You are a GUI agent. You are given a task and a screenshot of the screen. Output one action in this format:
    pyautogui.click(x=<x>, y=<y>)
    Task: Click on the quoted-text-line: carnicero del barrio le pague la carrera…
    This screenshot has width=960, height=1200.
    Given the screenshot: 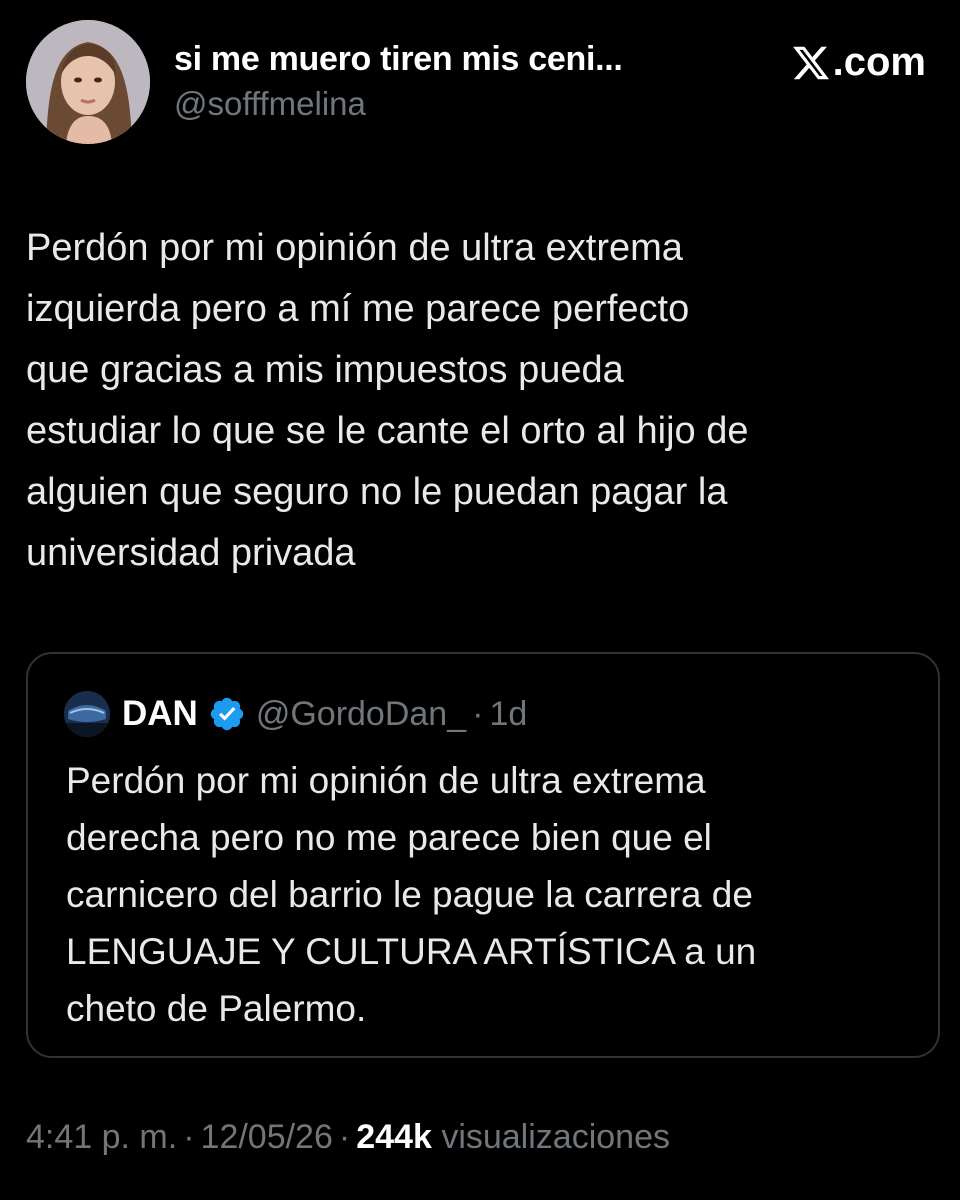 What is the action you would take?
    pyautogui.click(x=409, y=894)
    